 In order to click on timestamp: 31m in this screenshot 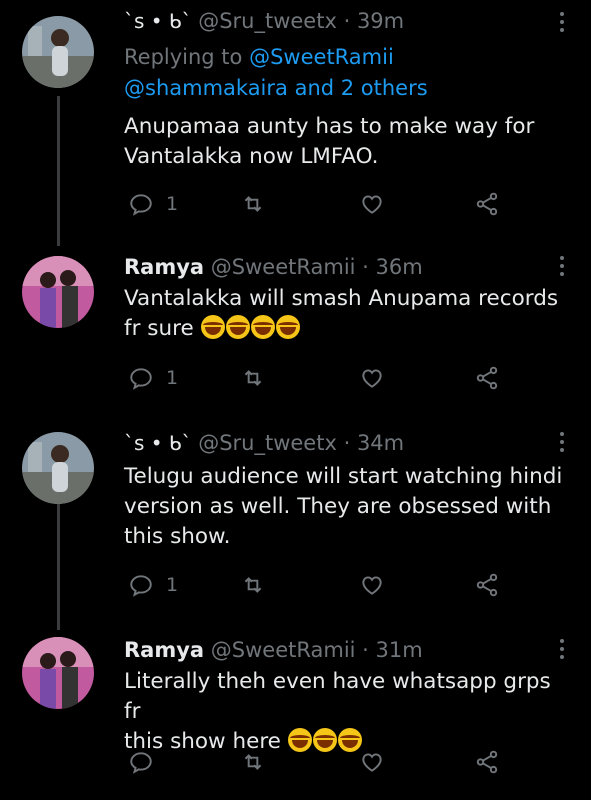, I will do `click(399, 650)`.